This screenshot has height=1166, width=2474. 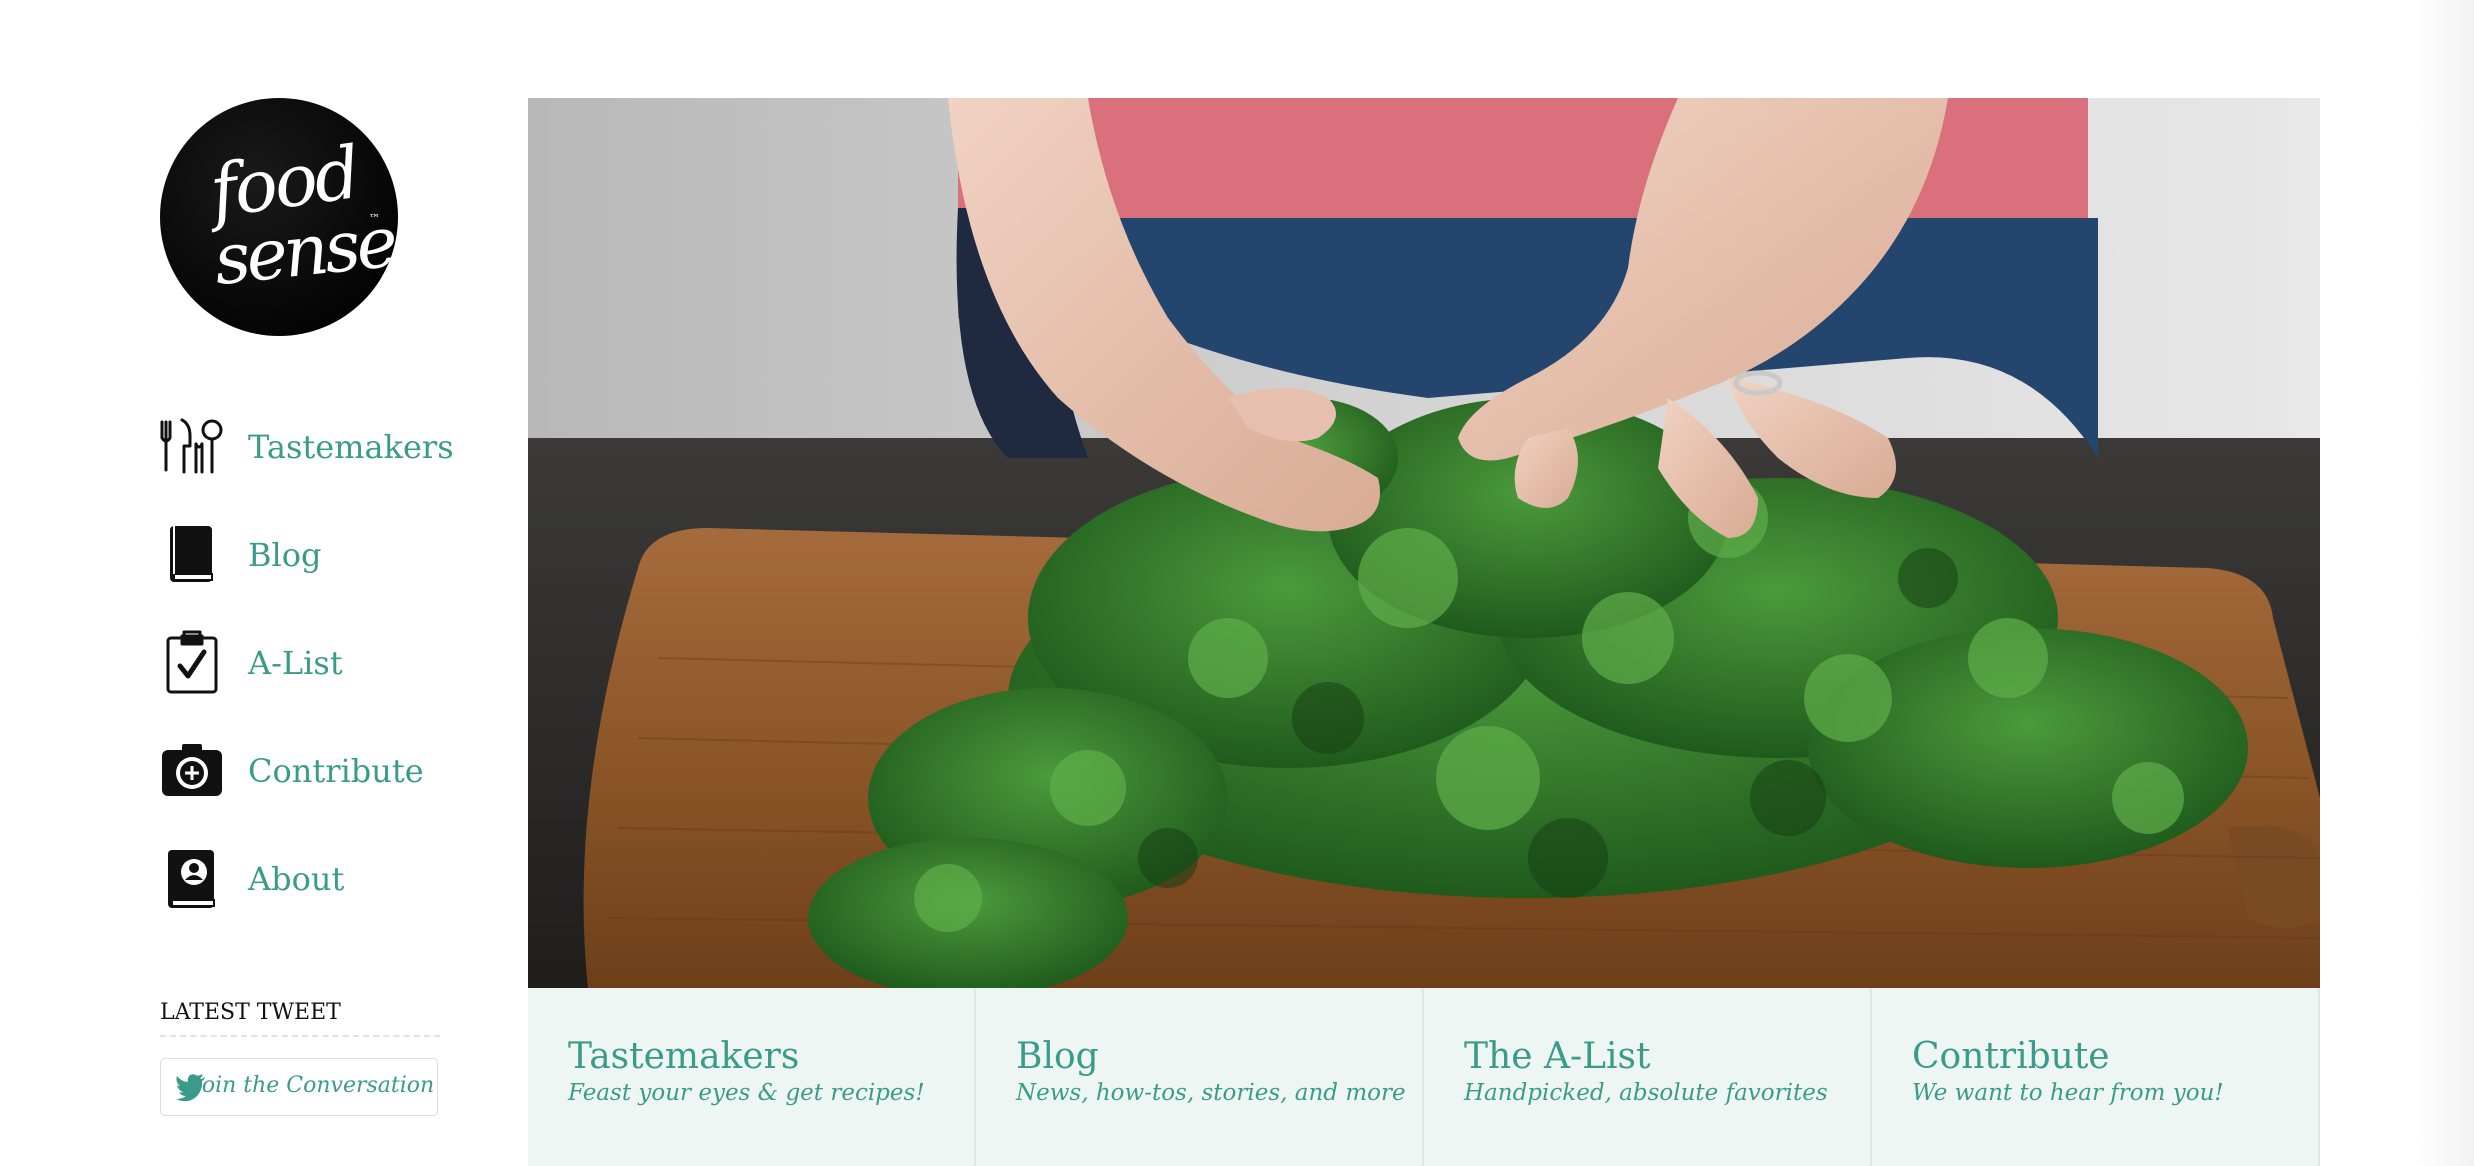 I want to click on foodsense-logo: food sense ™, so click(x=279, y=217).